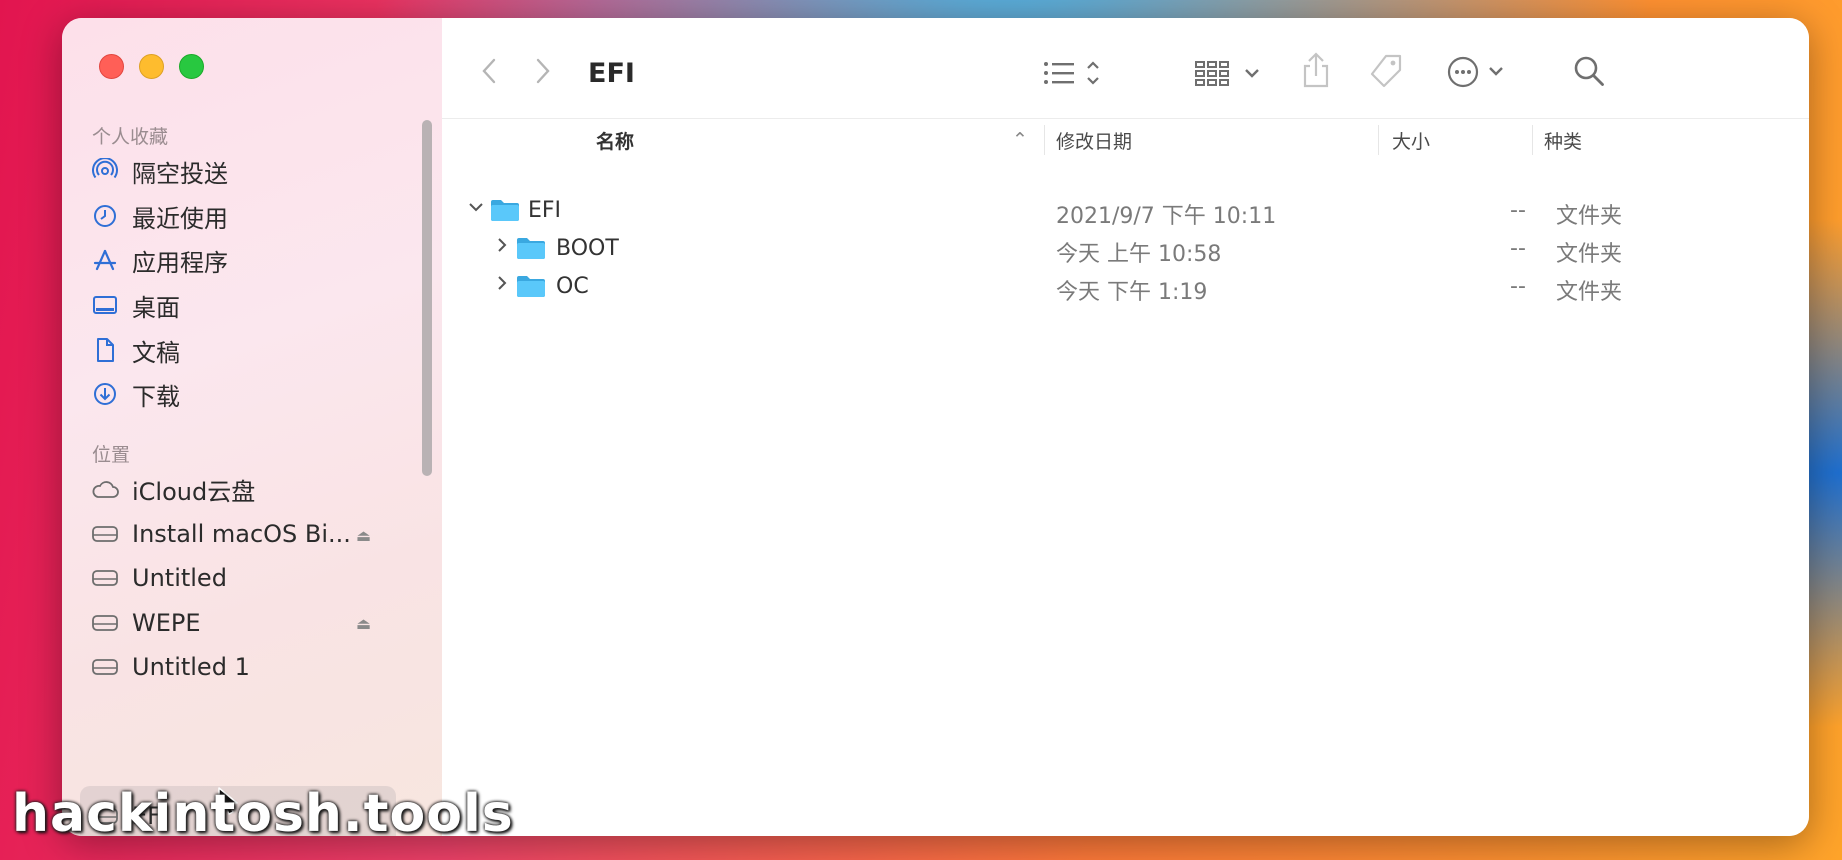 The width and height of the screenshot is (1842, 860). Describe the element at coordinates (105, 489) in the screenshot. I see `cloud-icon` at that location.